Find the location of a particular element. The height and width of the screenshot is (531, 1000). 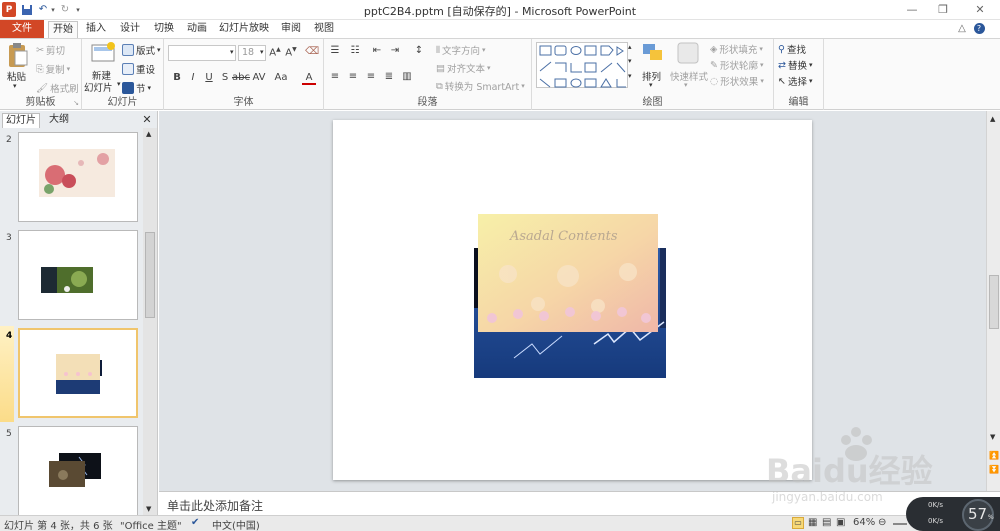

scissors-icon: ✂ is located at coordinates (40, 50).